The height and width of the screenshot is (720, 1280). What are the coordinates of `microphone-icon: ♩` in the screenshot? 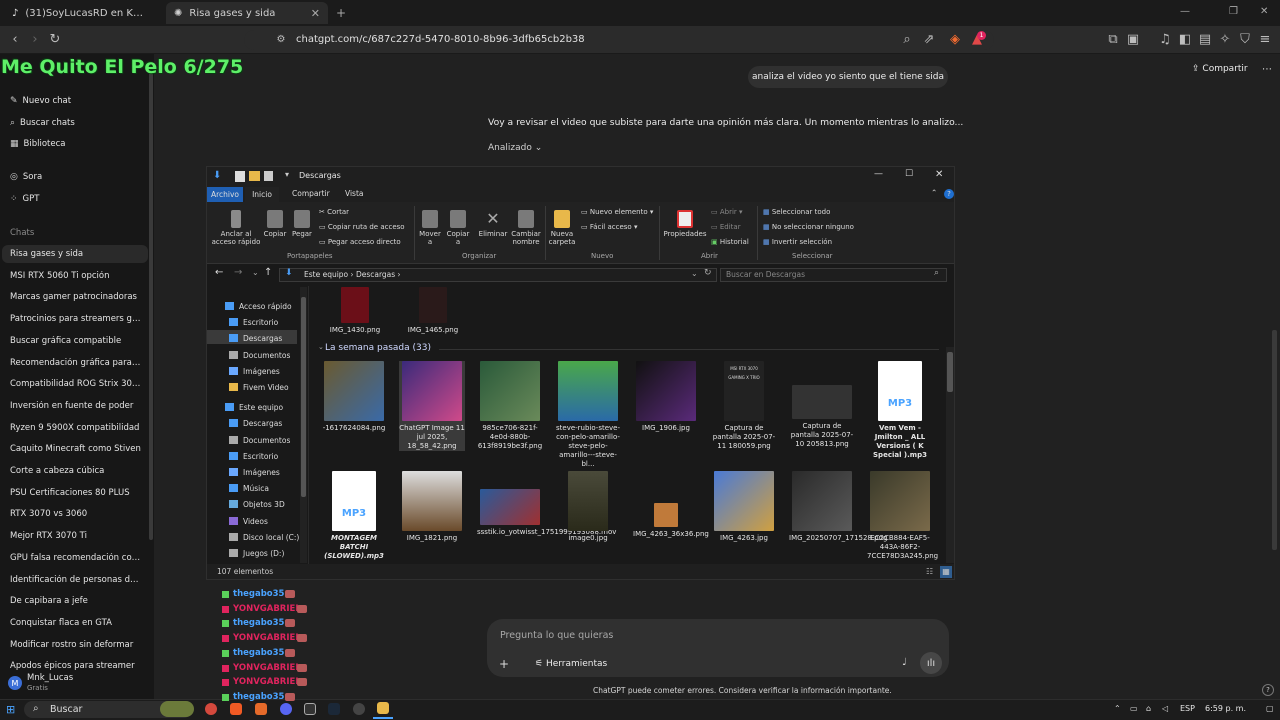 It's located at (904, 662).